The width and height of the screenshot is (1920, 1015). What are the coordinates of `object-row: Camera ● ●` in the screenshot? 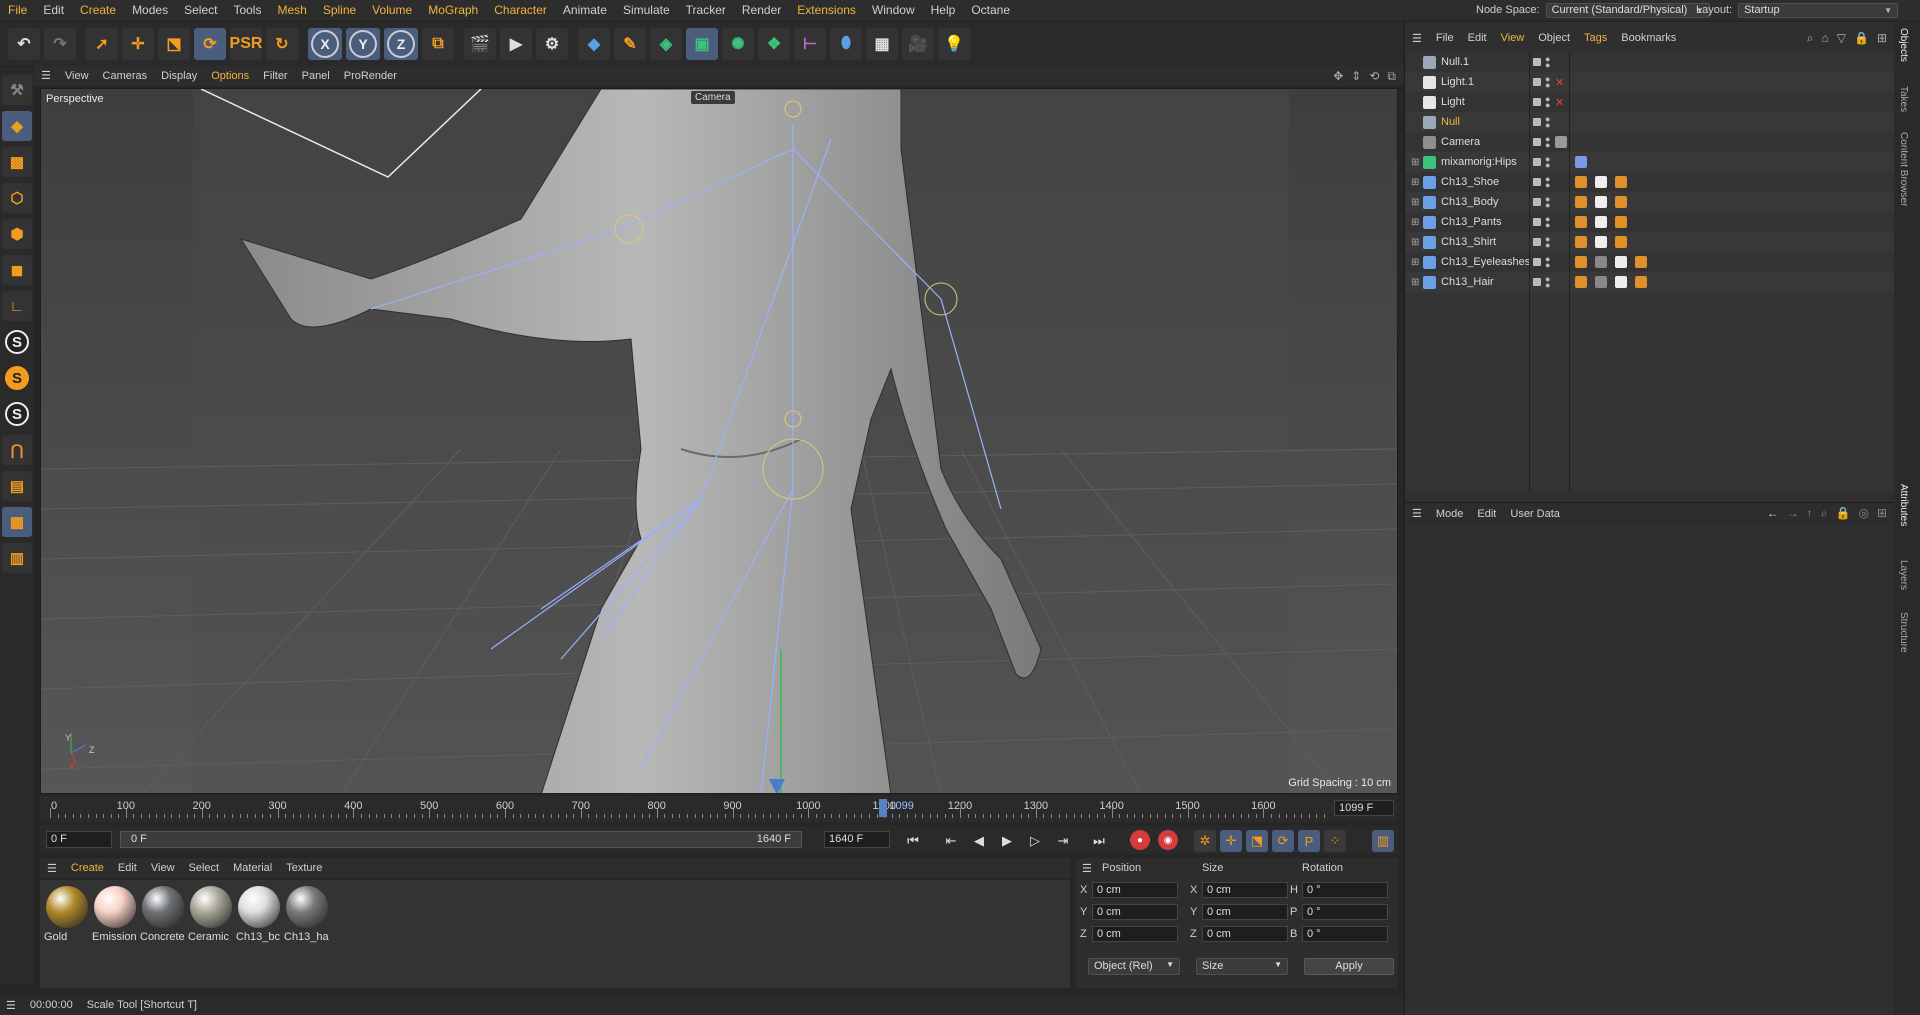 It's located at (1650, 142).